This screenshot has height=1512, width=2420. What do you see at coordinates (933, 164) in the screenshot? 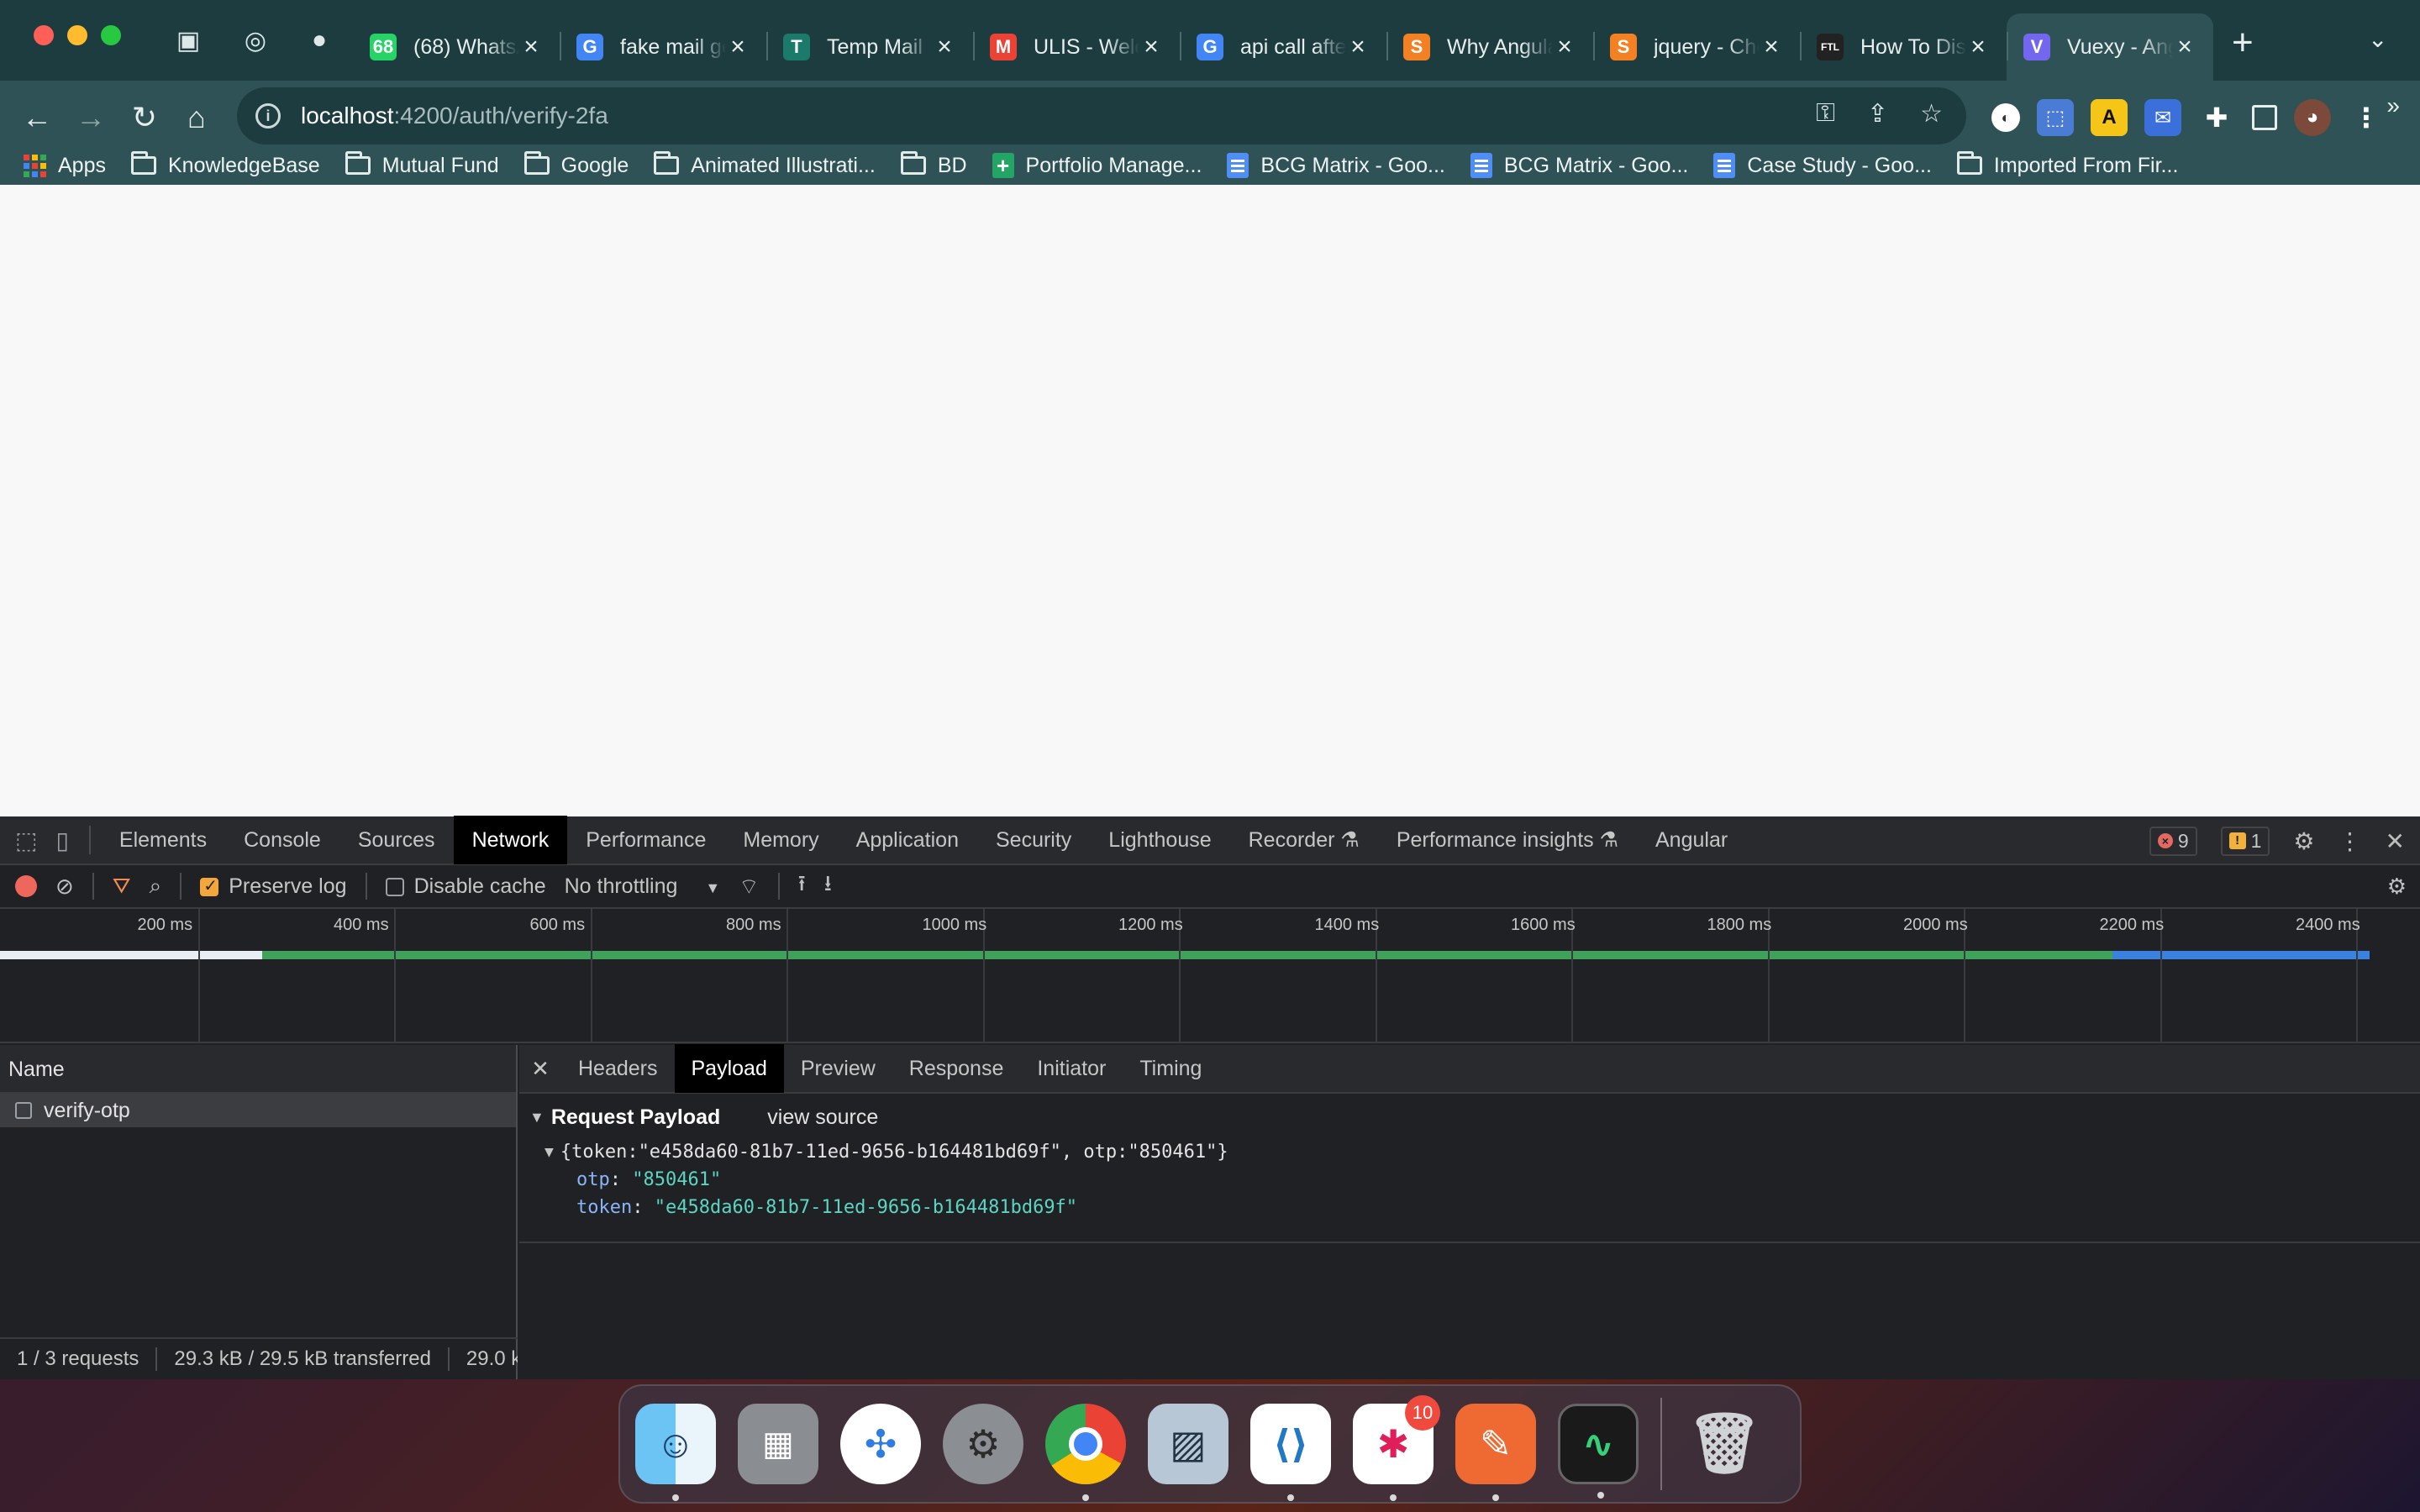
I see `bookmark-item: BD` at bounding box center [933, 164].